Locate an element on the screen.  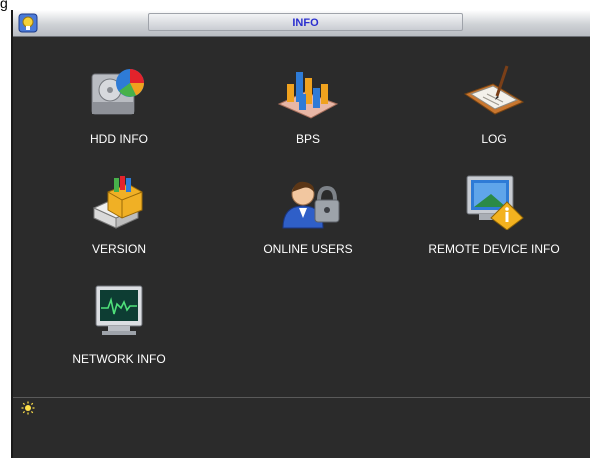
tile-bps: BPS is located at coordinates (308, 114).